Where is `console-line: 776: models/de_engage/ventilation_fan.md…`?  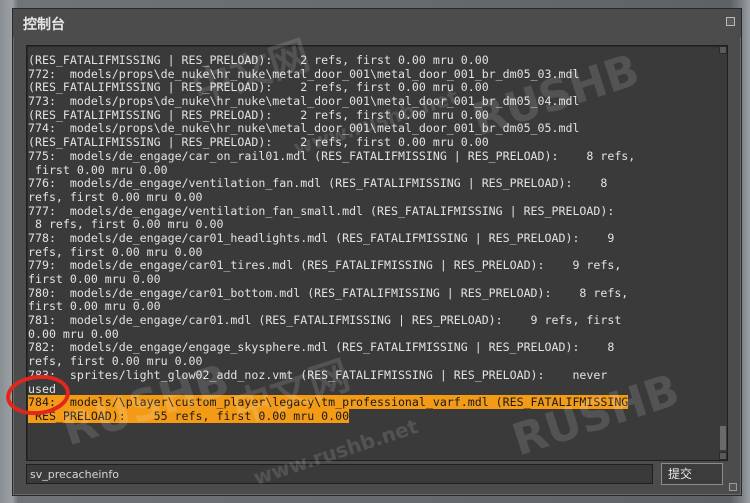 console-line: 776: models/de_engage/ventilation_fan.md… is located at coordinates (318, 183).